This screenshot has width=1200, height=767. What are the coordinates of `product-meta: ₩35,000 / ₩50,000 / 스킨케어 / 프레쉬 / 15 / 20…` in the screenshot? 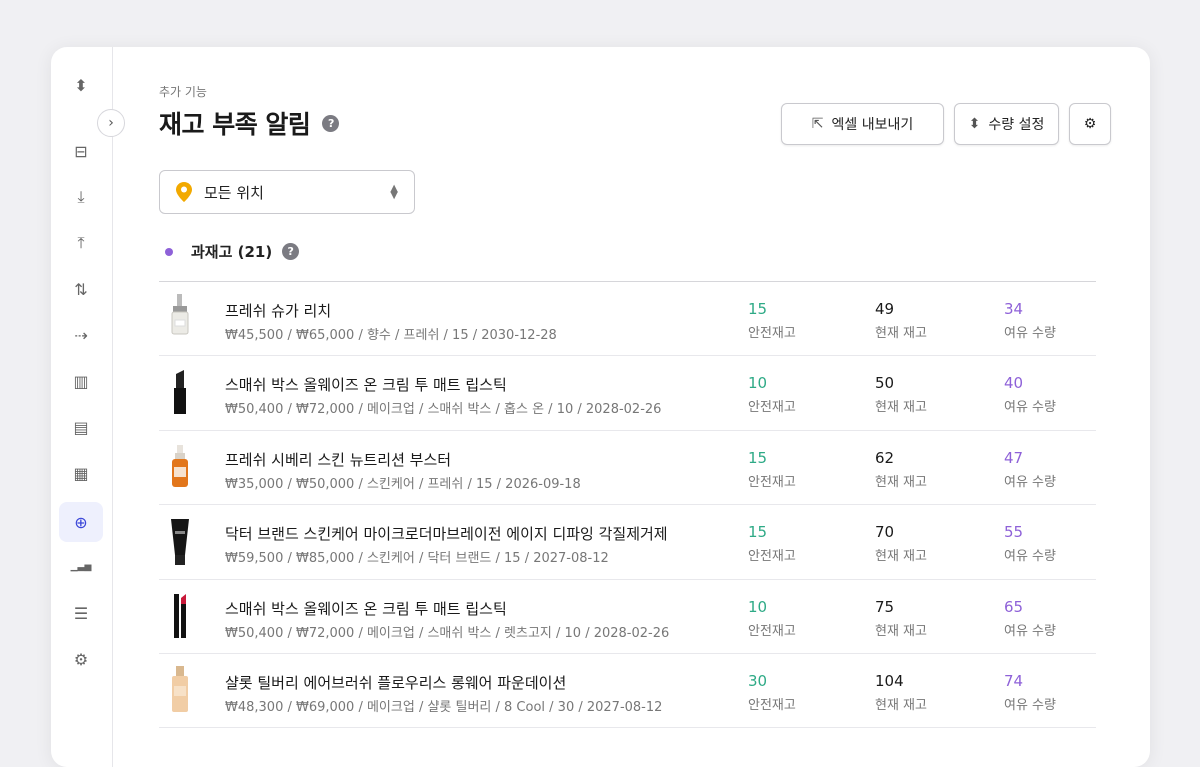 It's located at (403, 484).